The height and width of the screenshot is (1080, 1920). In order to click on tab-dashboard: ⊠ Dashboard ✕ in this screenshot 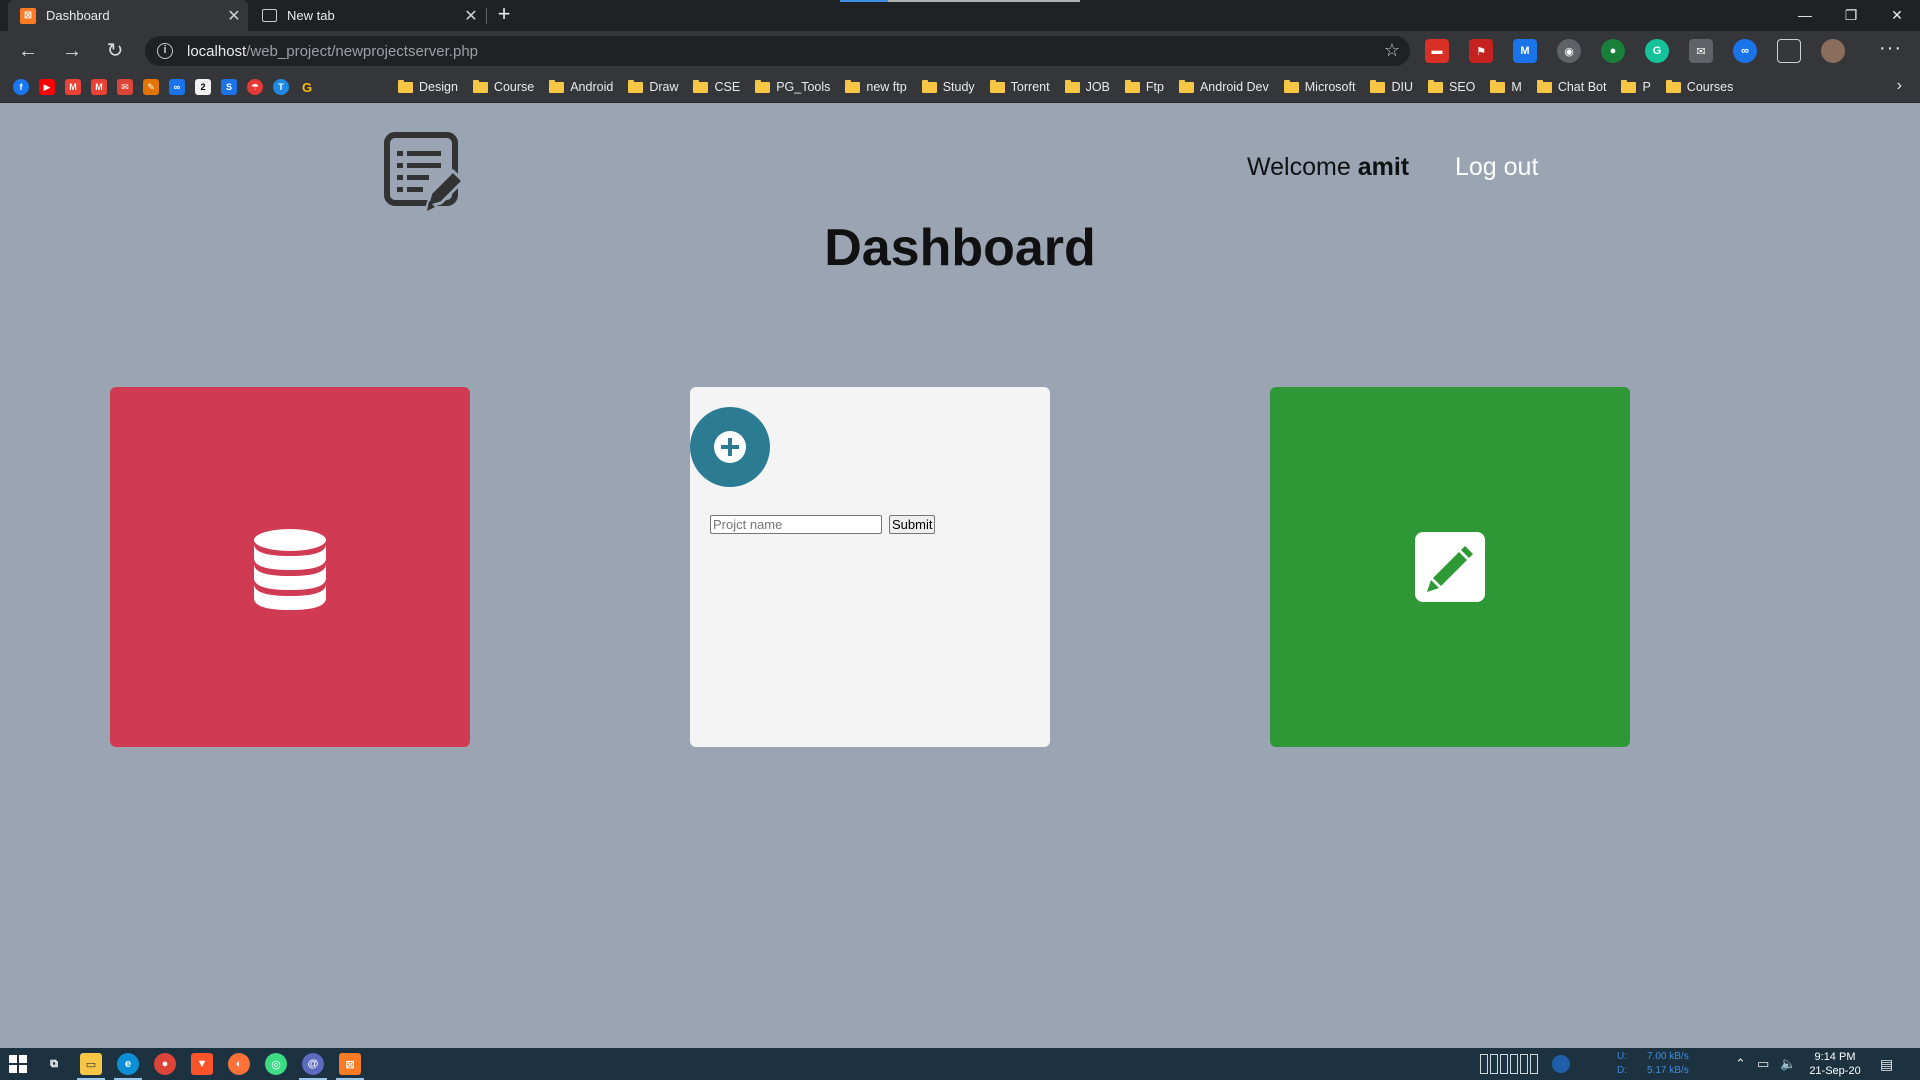, I will do `click(128, 15)`.